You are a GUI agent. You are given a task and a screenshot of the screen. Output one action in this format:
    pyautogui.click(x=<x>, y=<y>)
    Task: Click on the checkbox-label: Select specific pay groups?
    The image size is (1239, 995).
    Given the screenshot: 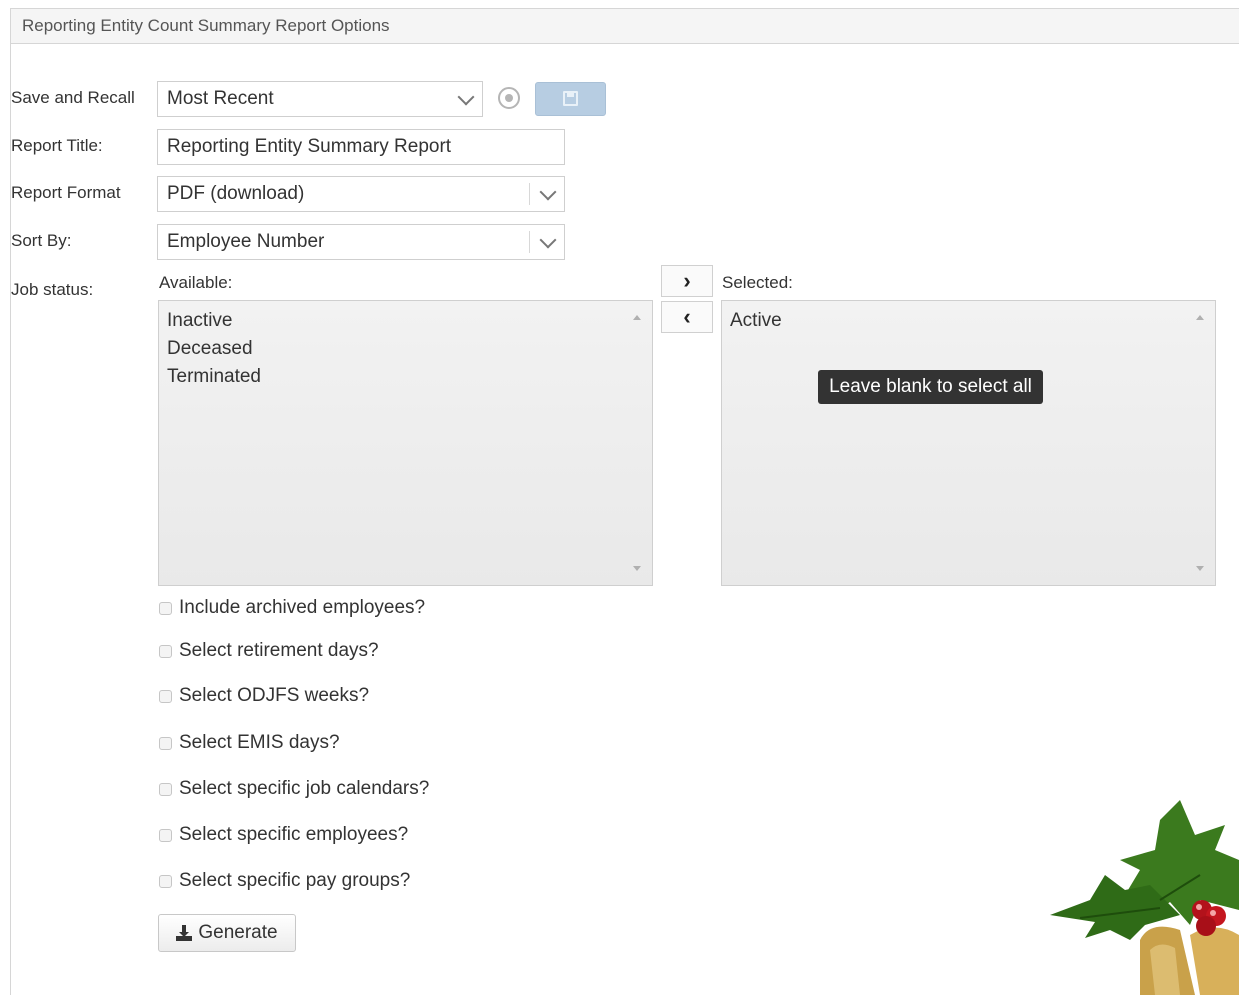 What is the action you would take?
    pyautogui.click(x=295, y=880)
    